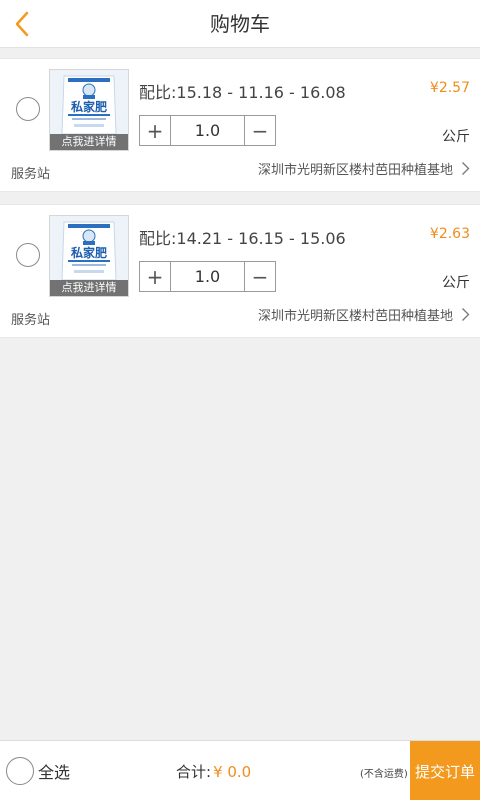 The image size is (480, 800). Describe the element at coordinates (232, 772) in the screenshot. I see `total-amount: ¥ 0.0` at that location.